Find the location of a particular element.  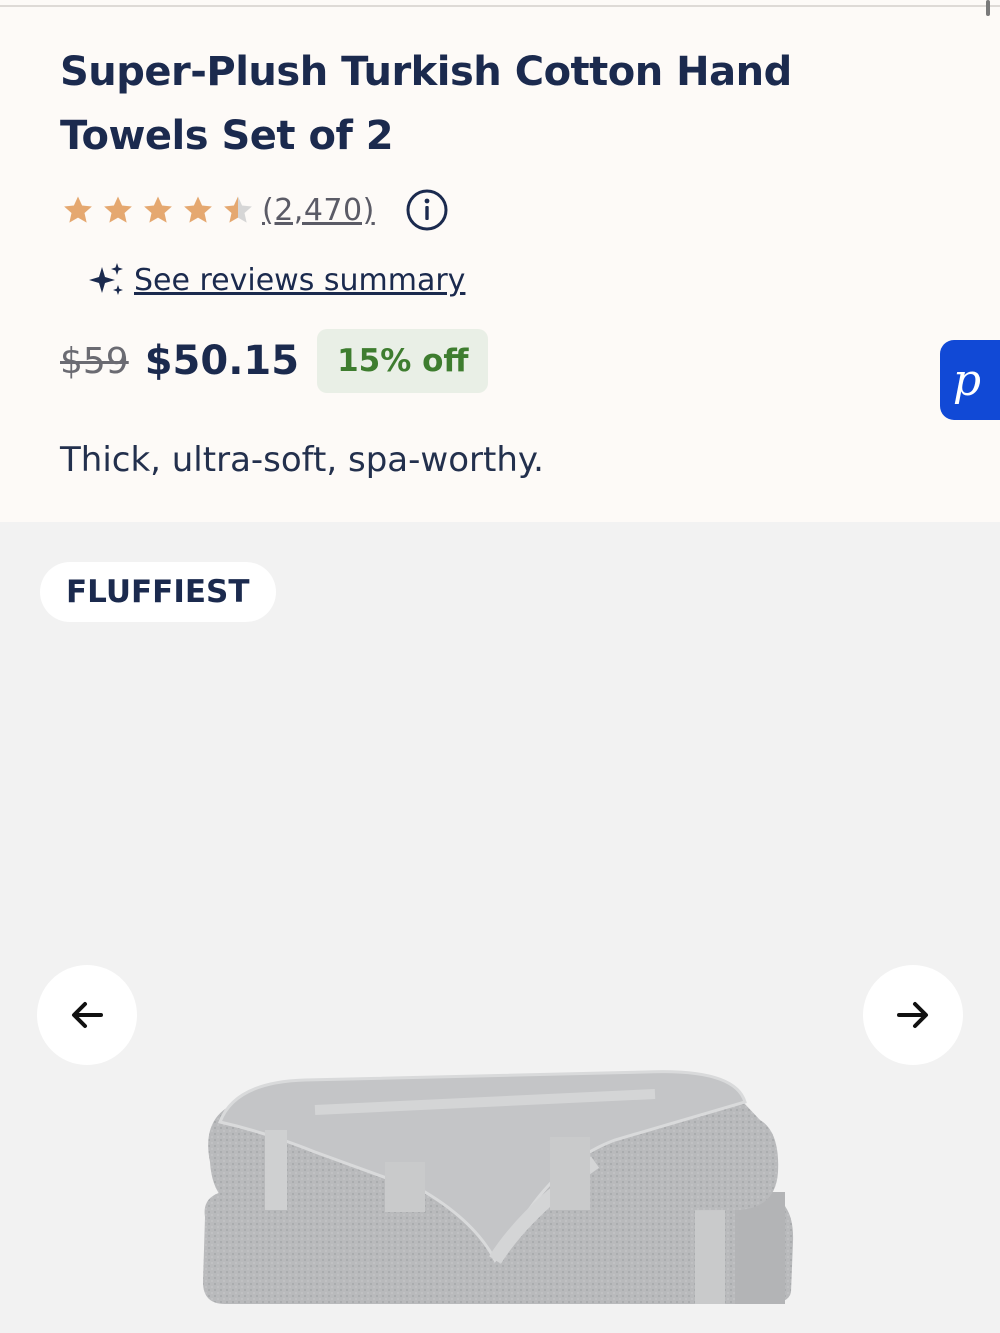

sparkle-icon is located at coordinates (106, 279).